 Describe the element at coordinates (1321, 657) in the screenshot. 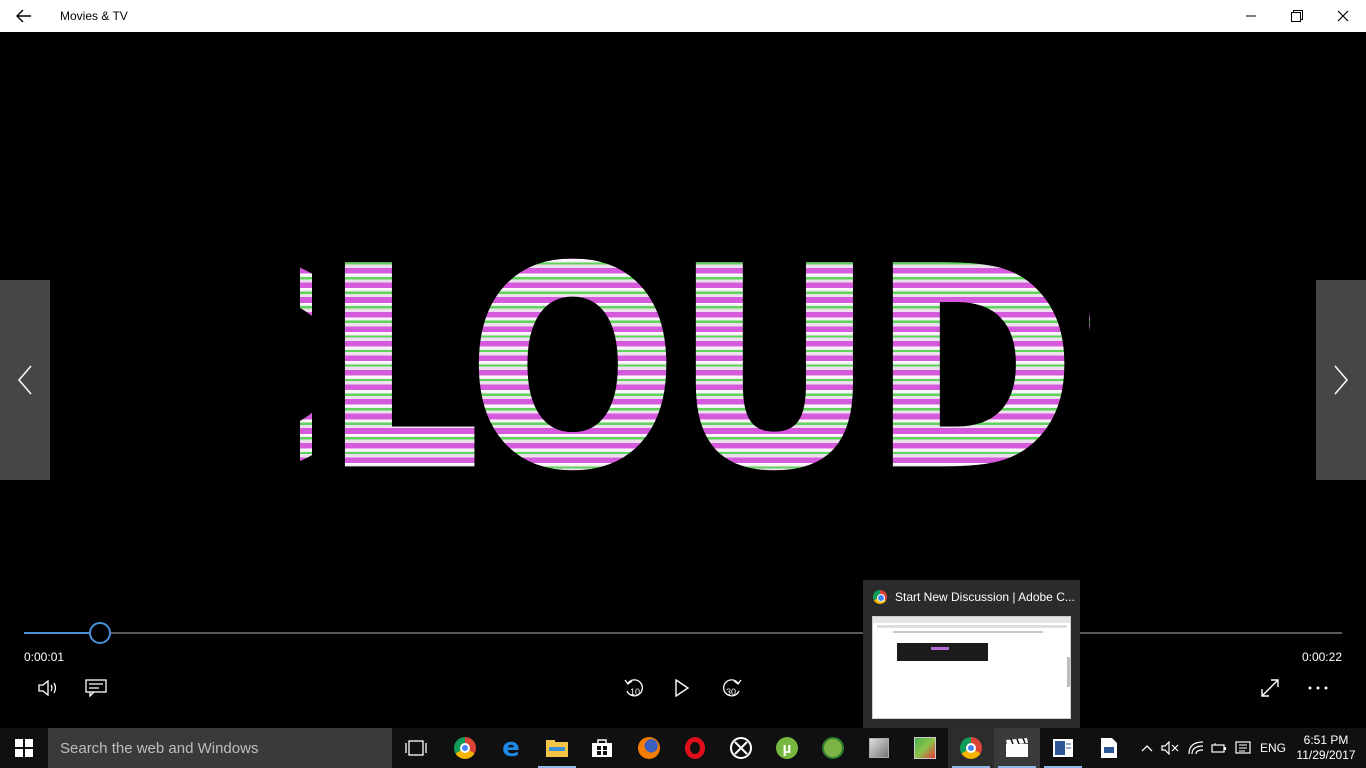

I see `total-duration: 0:00:22` at that location.